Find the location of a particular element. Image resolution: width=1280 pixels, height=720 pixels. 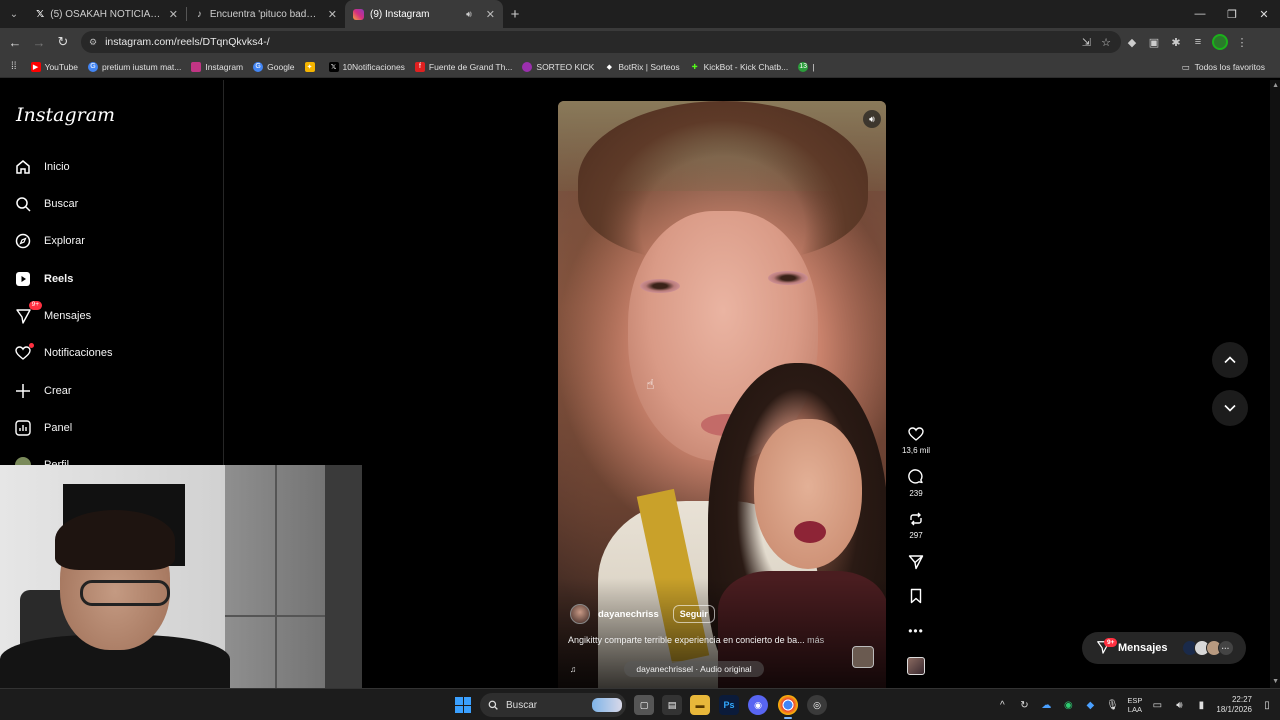

bookmark-youtube: ▶ YouTube is located at coordinates (54, 66).